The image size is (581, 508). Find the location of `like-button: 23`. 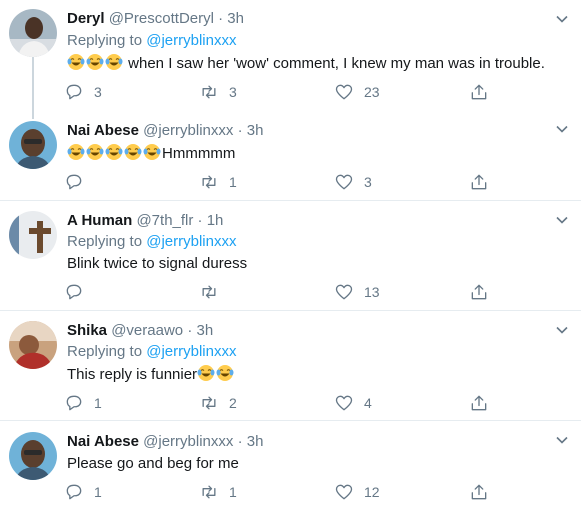

like-button: 23 is located at coordinates (357, 92).